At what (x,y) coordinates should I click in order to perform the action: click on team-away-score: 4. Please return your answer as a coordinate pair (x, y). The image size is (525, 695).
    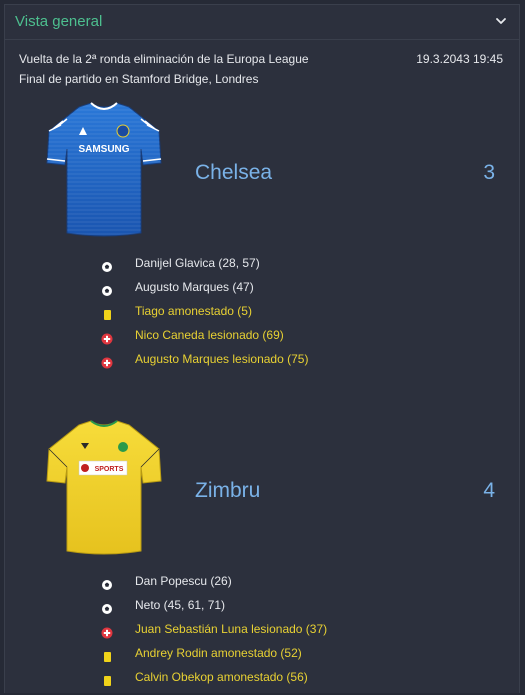
    Looking at the image, I should click on (489, 490).